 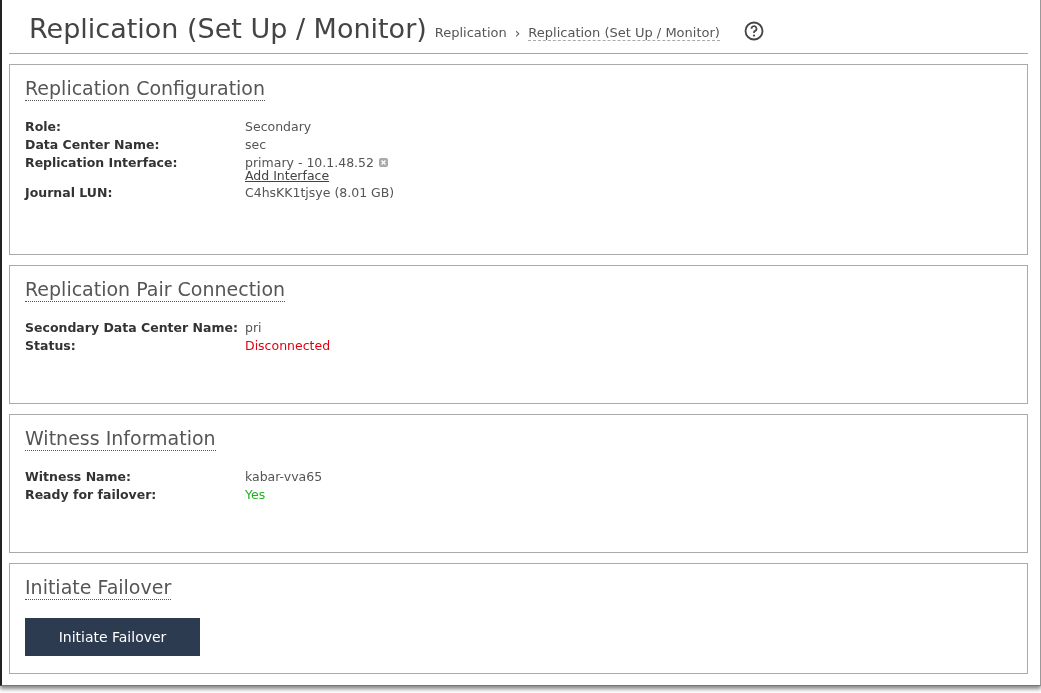 I want to click on section-title: Replication Configuration, so click(x=145, y=89).